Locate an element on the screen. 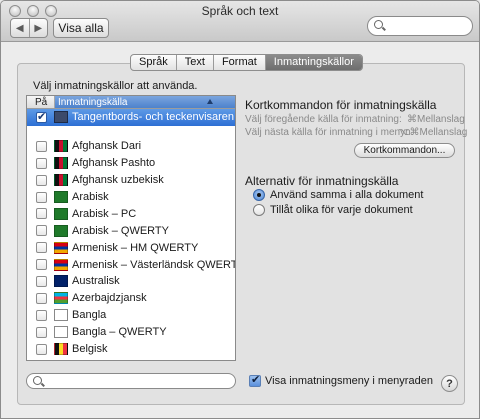 The width and height of the screenshot is (480, 419). instruction-text: Välj inmatningskällor att använda. is located at coordinates (115, 86).